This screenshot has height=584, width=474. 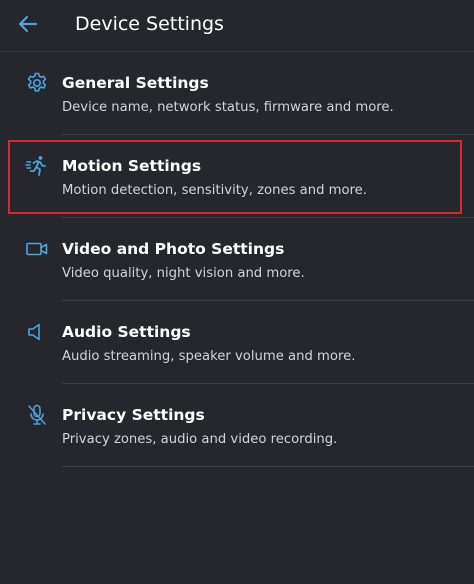 I want to click on mic-off-icon, so click(x=37, y=415).